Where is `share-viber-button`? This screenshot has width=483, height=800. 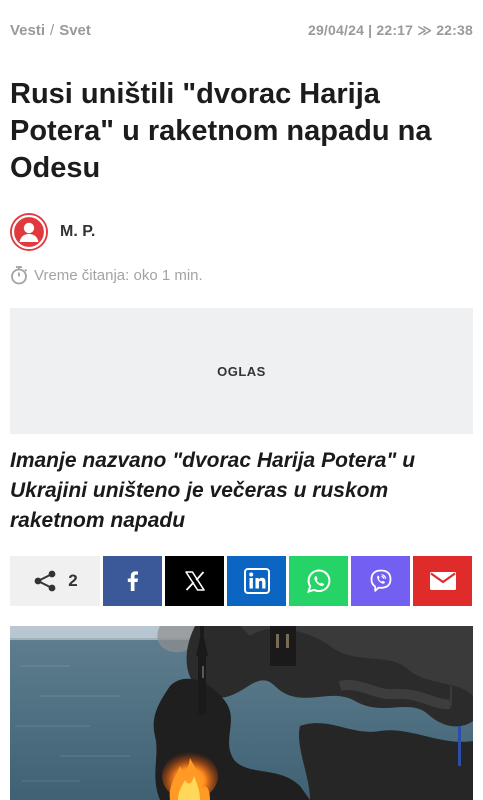 share-viber-button is located at coordinates (380, 581).